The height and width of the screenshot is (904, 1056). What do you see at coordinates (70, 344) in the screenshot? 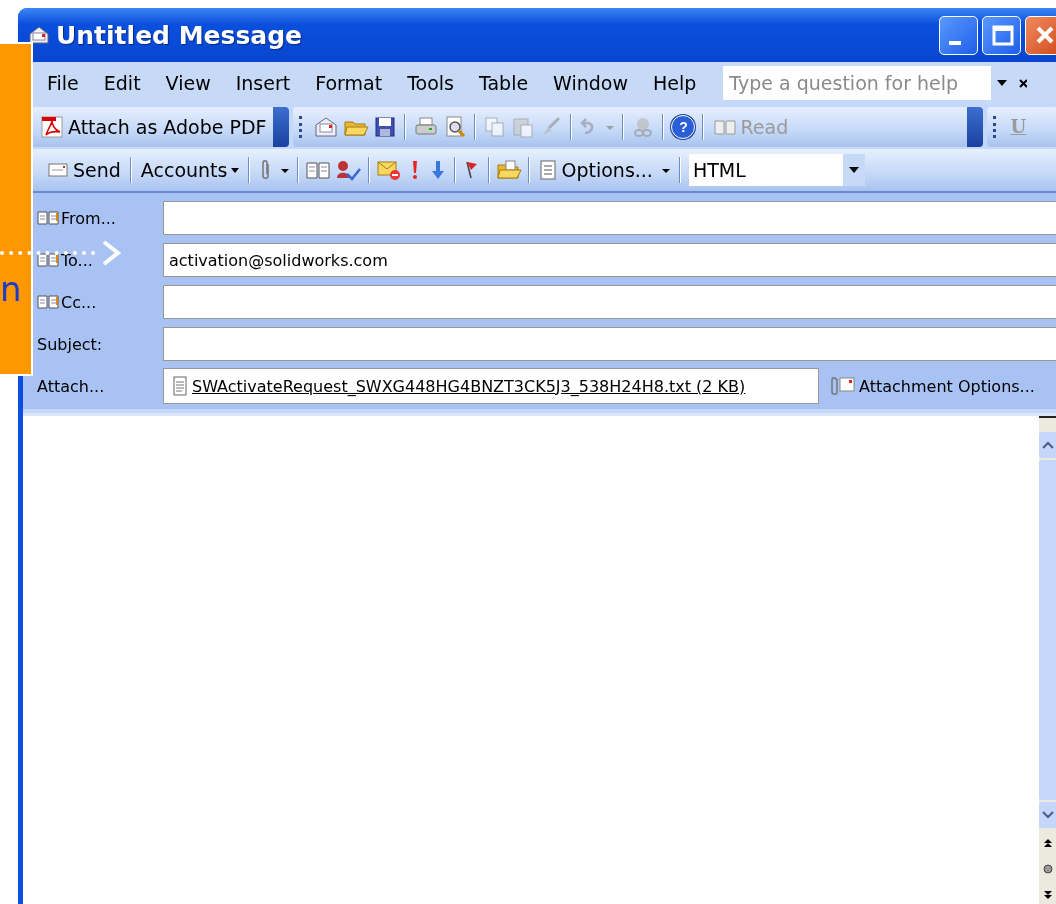
I see `field-label: Subject:` at bounding box center [70, 344].